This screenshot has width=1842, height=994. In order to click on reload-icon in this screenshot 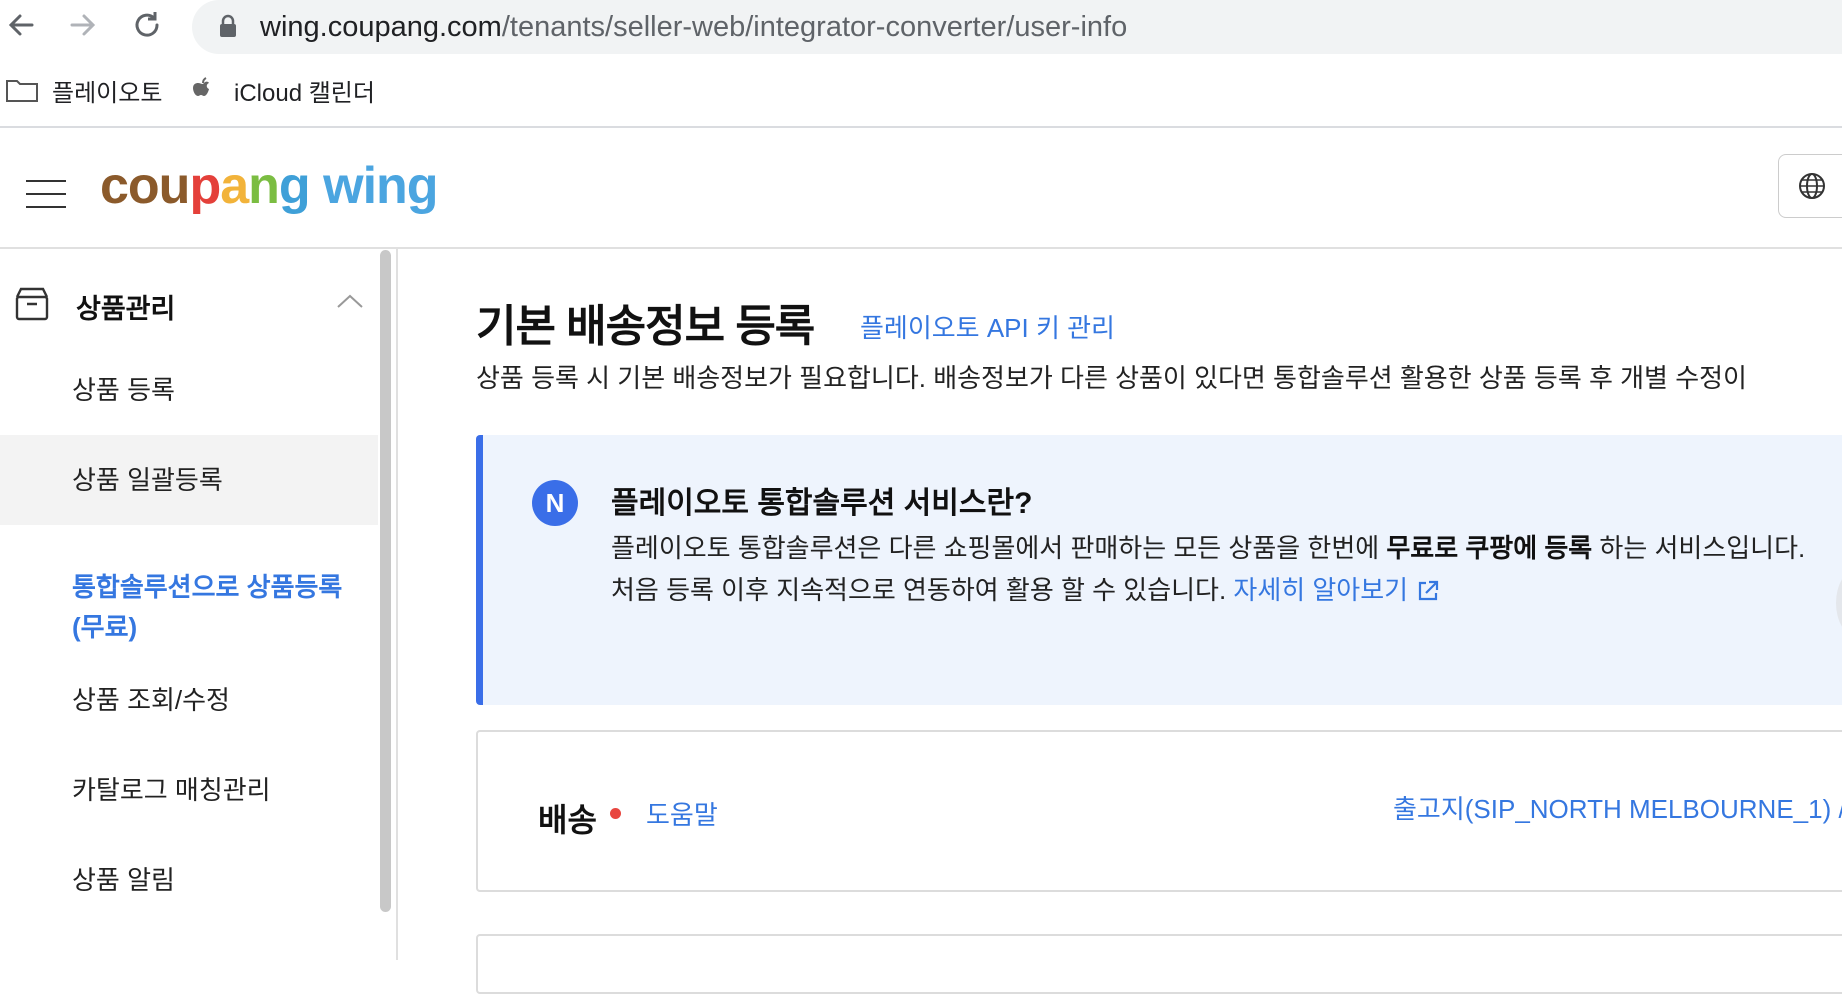, I will do `click(147, 24)`.